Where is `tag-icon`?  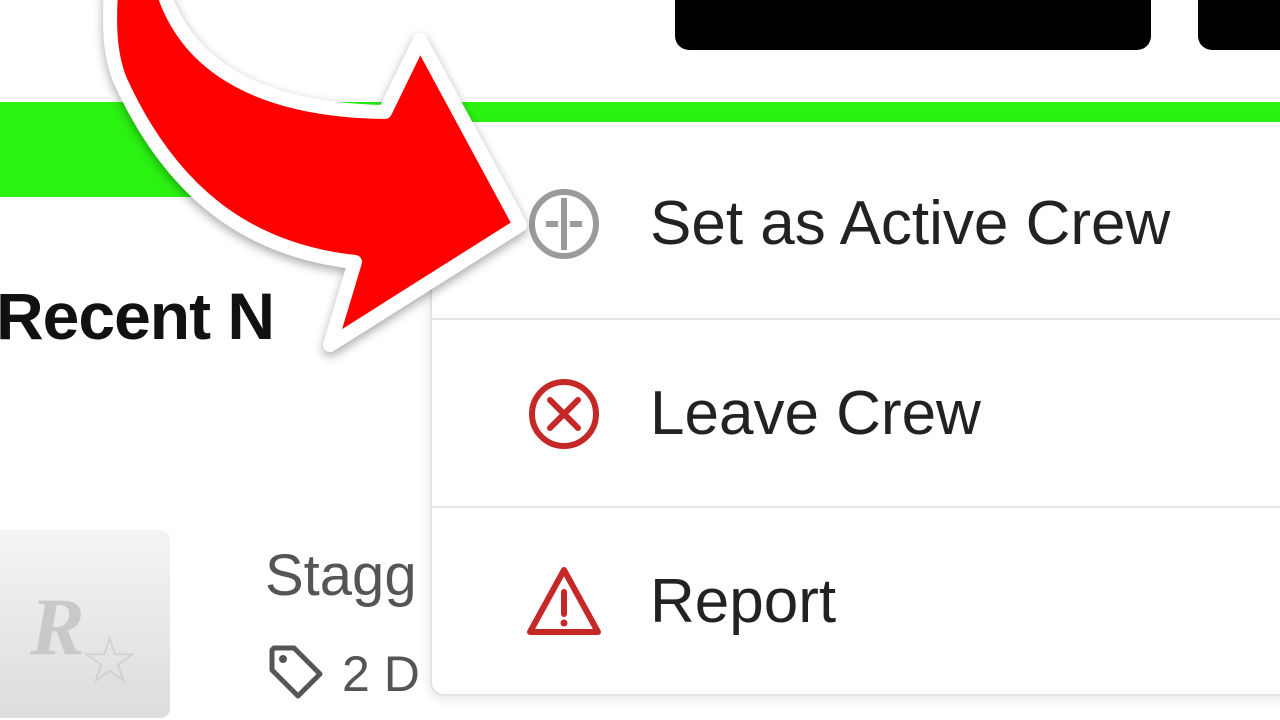 tag-icon is located at coordinates (296, 672).